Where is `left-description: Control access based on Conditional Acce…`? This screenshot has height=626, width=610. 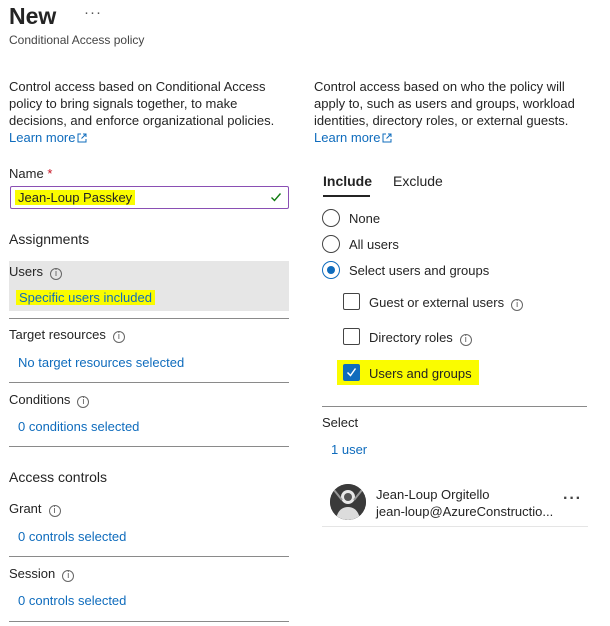
left-description: Control access based on Conditional Acce… is located at coordinates (146, 112).